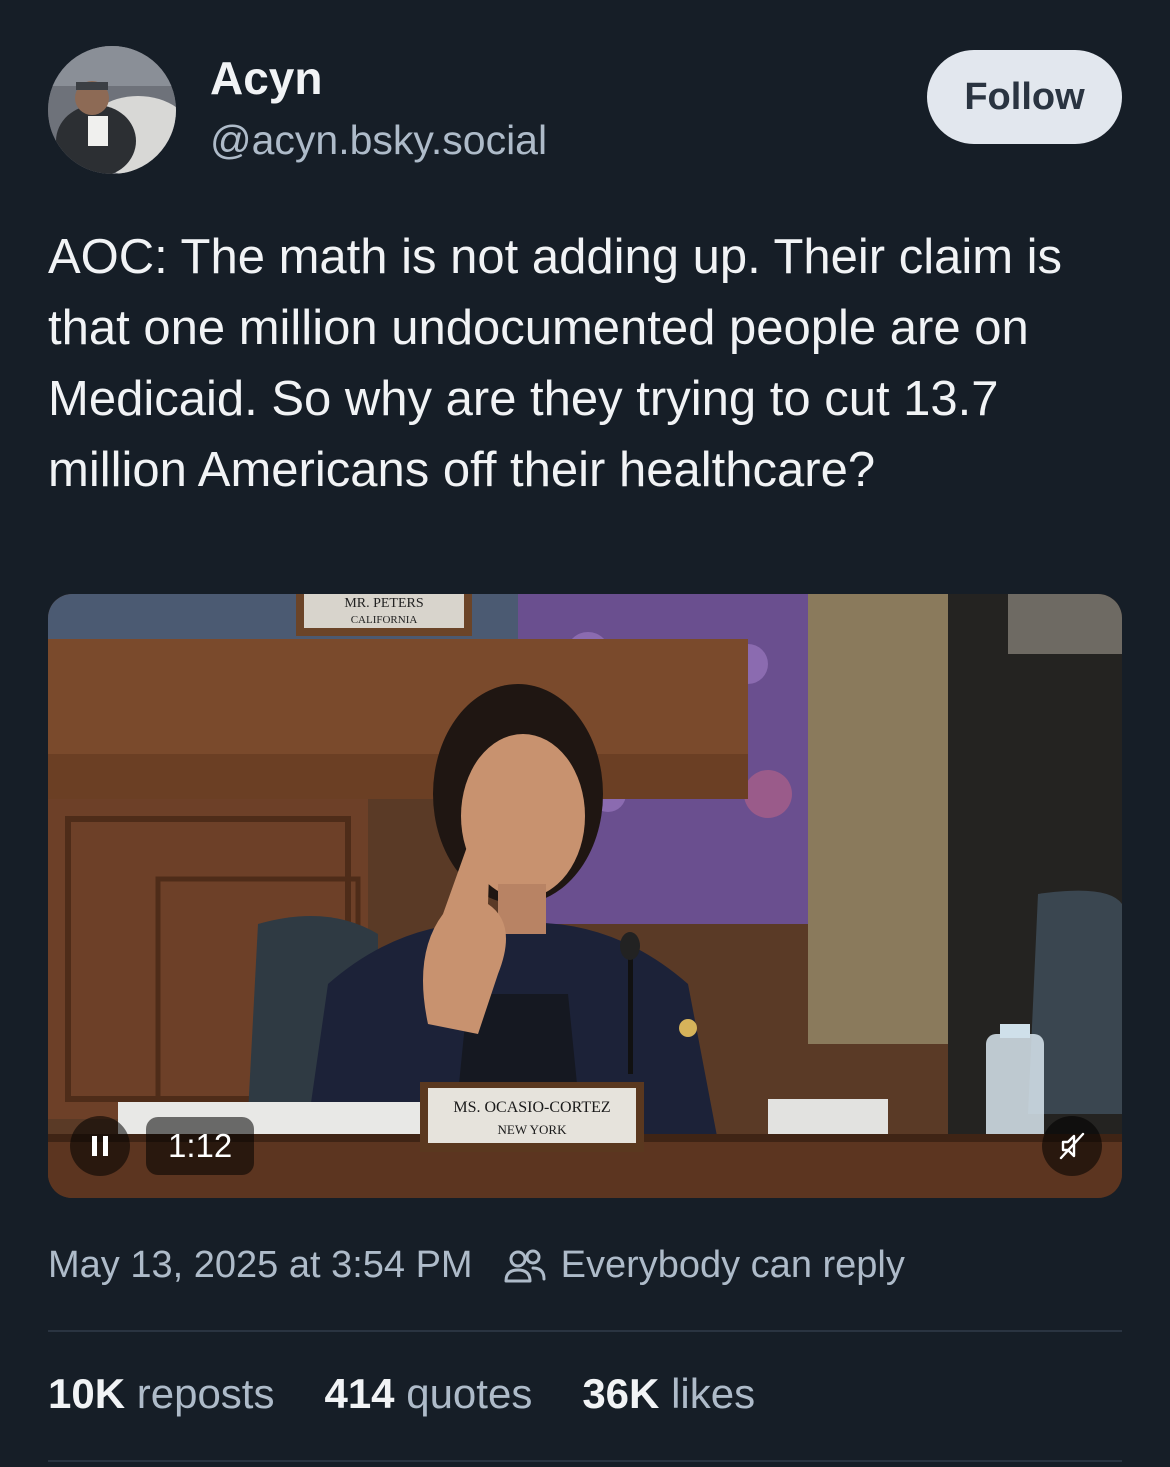 The image size is (1170, 1467). What do you see at coordinates (359, 1393) in the screenshot?
I see `quotes-count: 414` at bounding box center [359, 1393].